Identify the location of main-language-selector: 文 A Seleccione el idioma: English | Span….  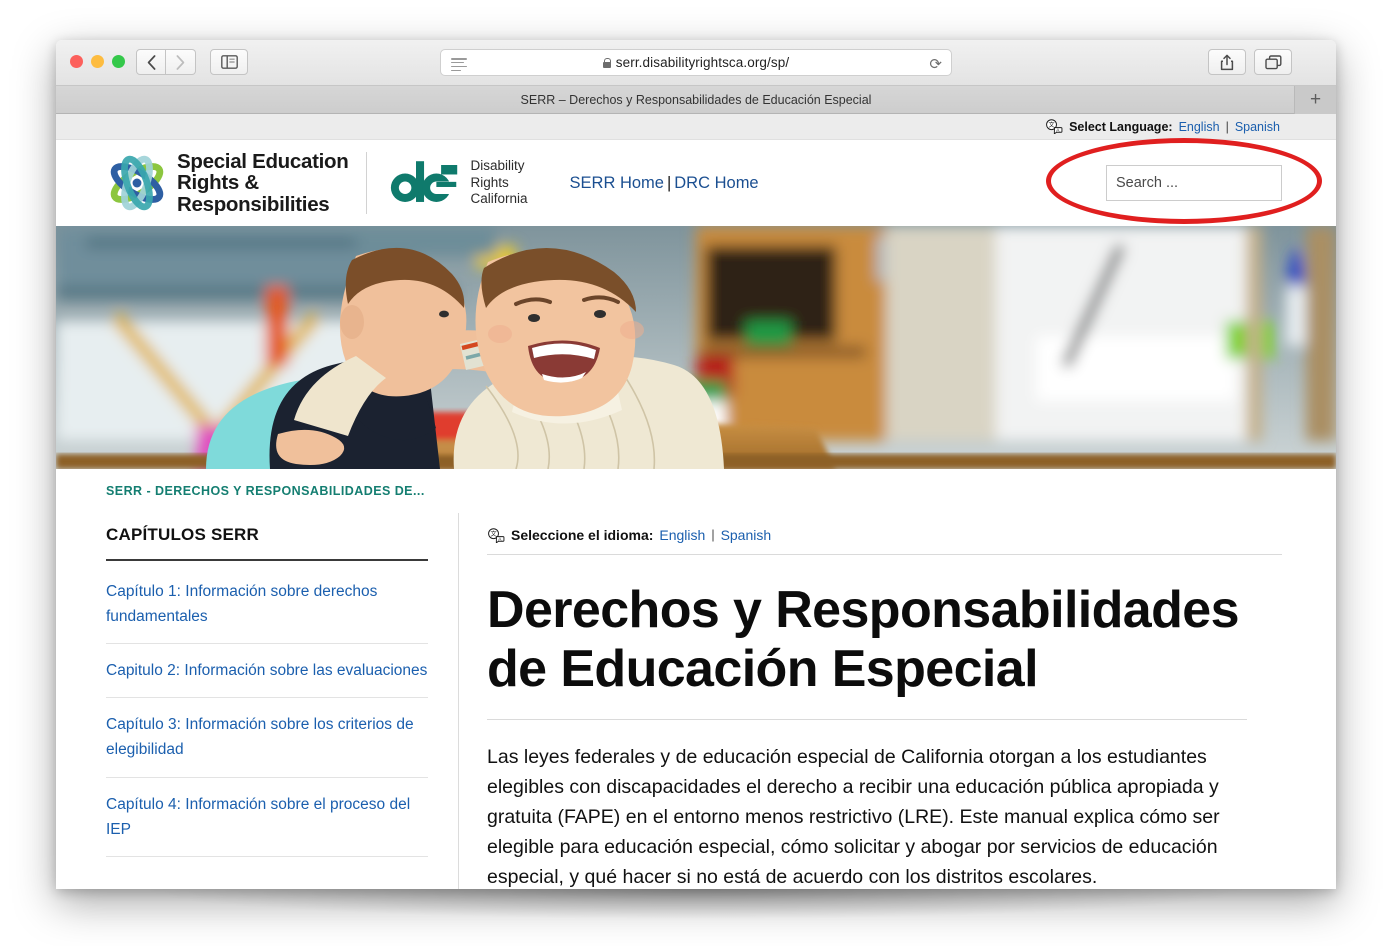
(884, 541).